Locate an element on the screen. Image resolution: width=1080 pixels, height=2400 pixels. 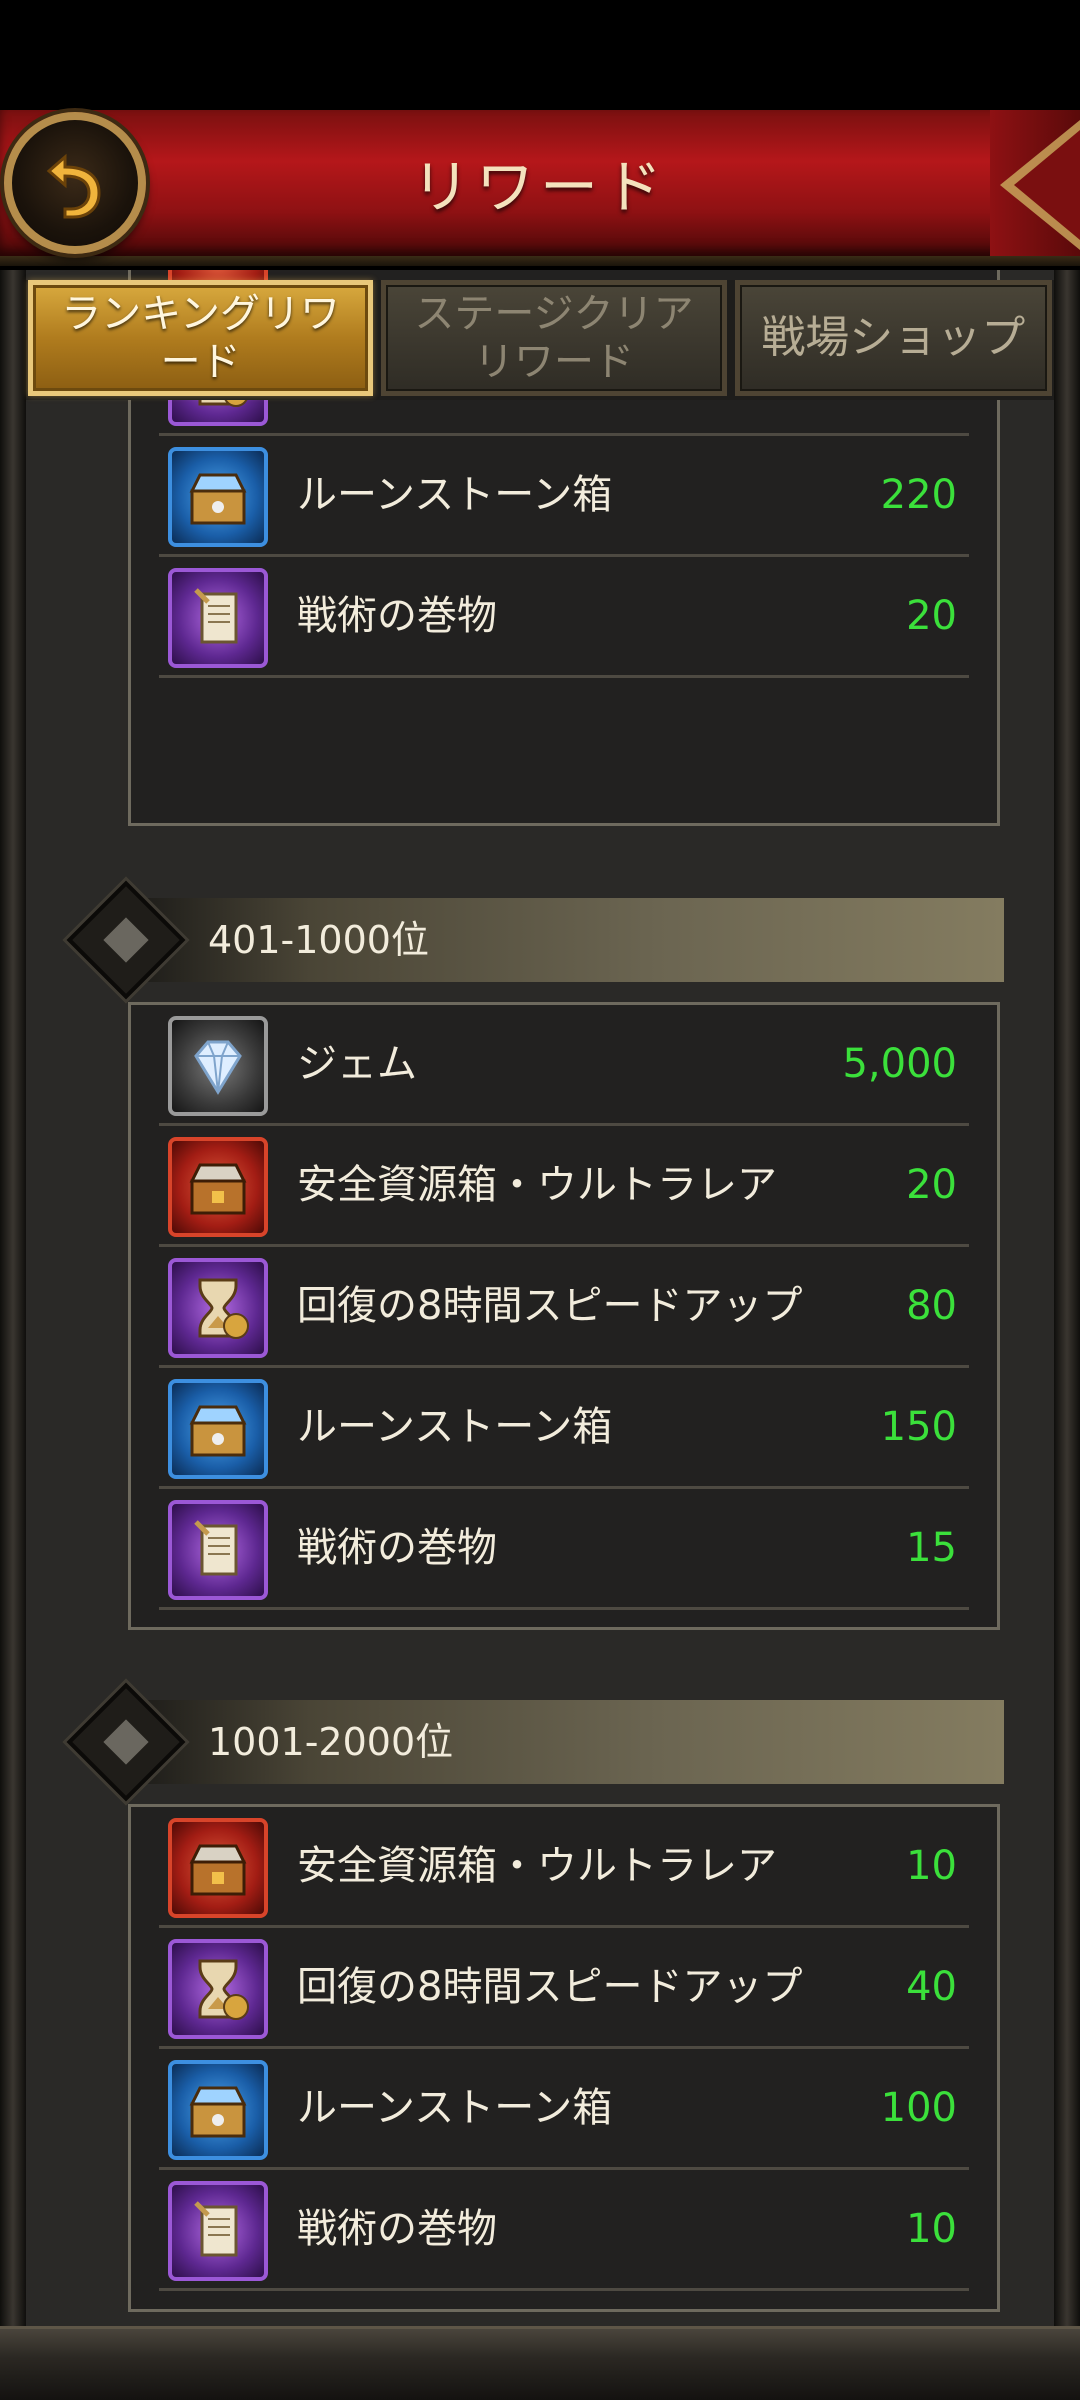
back-button is located at coordinates (75, 183).